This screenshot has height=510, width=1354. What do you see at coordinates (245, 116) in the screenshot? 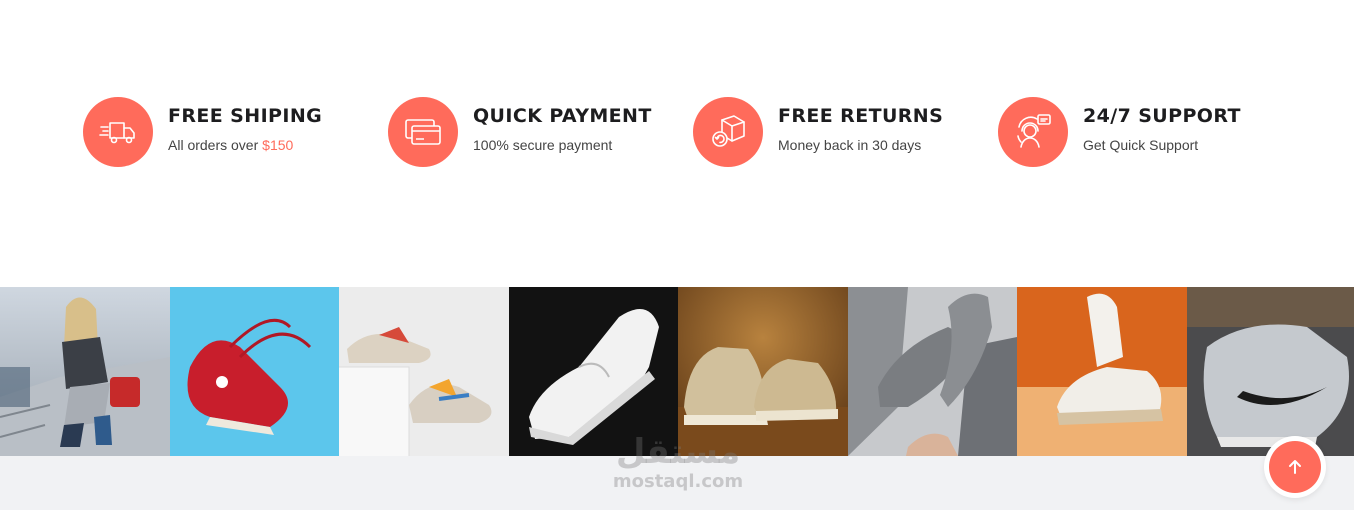
I see `feature-title: FREE SHIPING` at bounding box center [245, 116].